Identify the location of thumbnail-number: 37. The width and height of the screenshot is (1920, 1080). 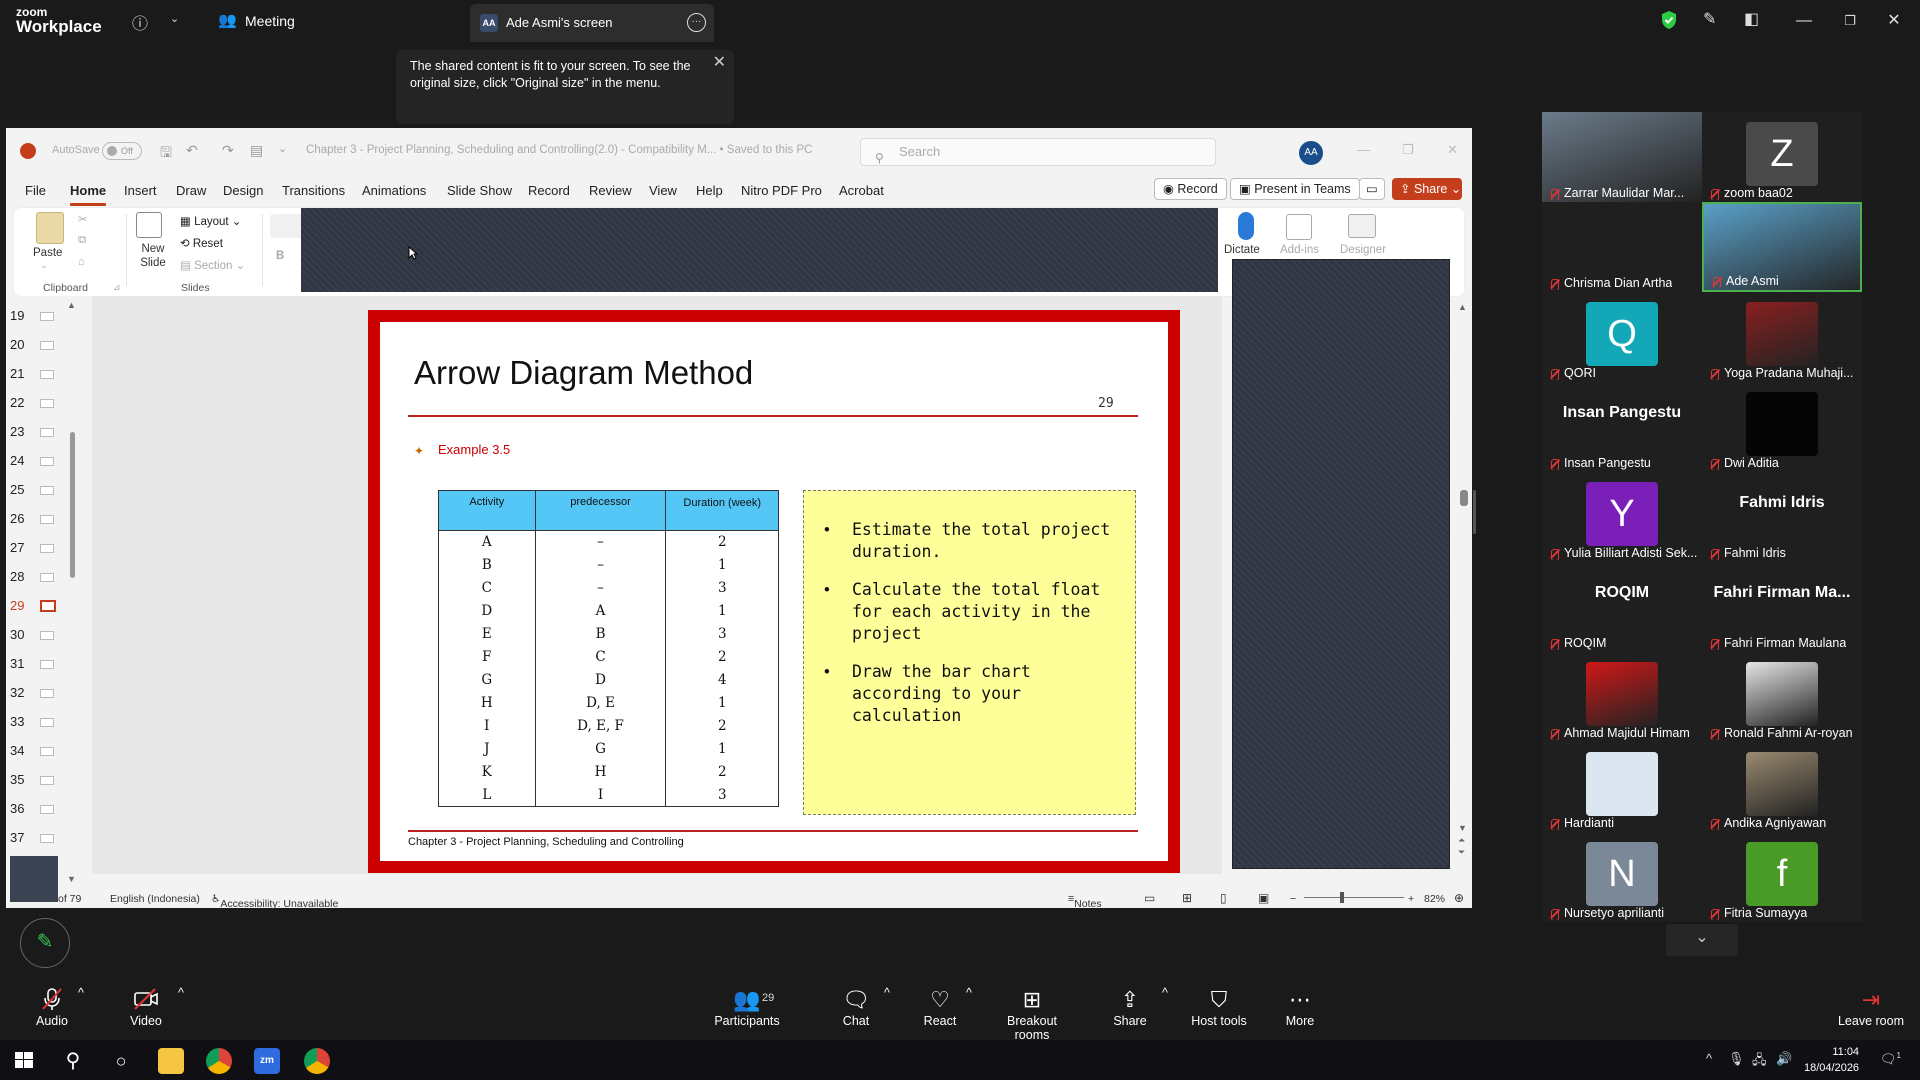
(22, 837).